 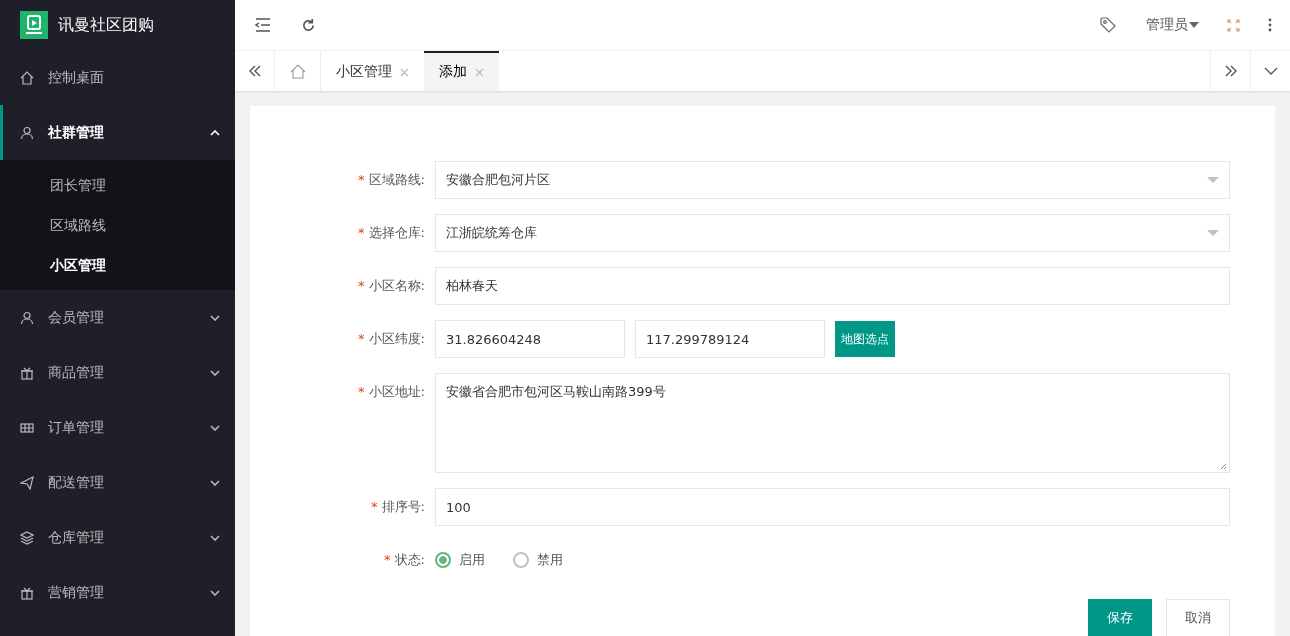 I want to click on sidebar-subitem: 团长管理, so click(x=117, y=185).